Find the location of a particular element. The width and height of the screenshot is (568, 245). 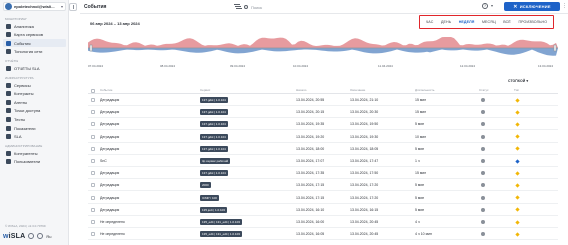

service-chip: 2000 is located at coordinates (205, 185).